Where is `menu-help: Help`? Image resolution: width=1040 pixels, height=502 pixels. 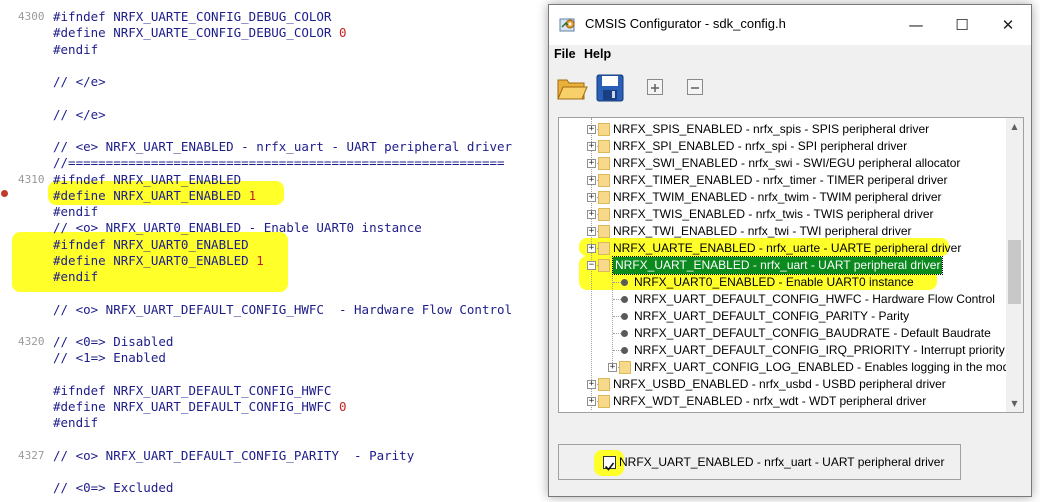 menu-help: Help is located at coordinates (597, 54).